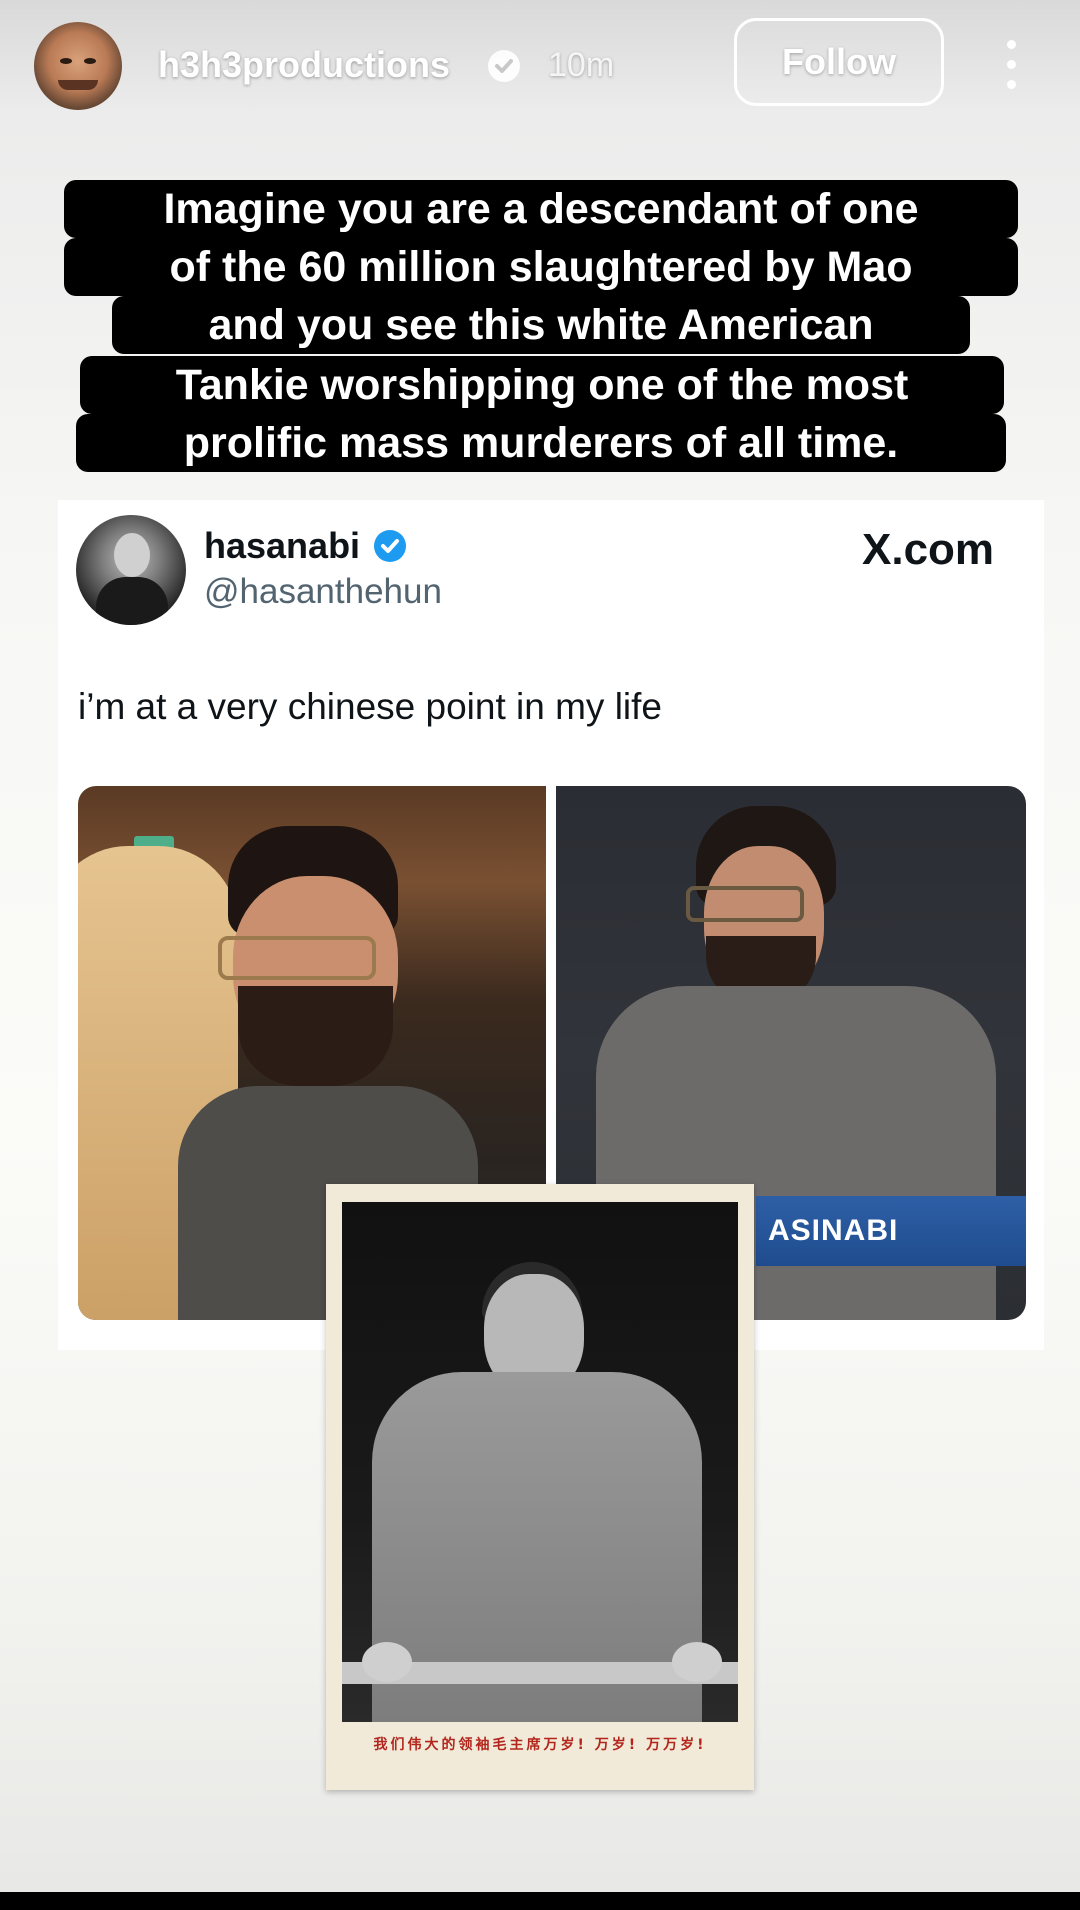 This screenshot has height=1910, width=1080. Describe the element at coordinates (541, 267) in the screenshot. I see `caption-line-2: of the 60 million slaughtered by Mao` at that location.